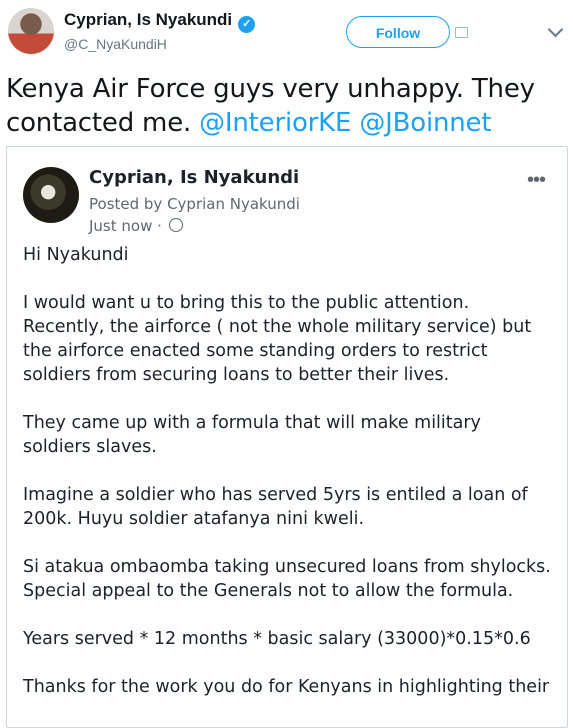 The image size is (573, 728). What do you see at coordinates (536, 180) in the screenshot?
I see `more-options-icon: •••` at bounding box center [536, 180].